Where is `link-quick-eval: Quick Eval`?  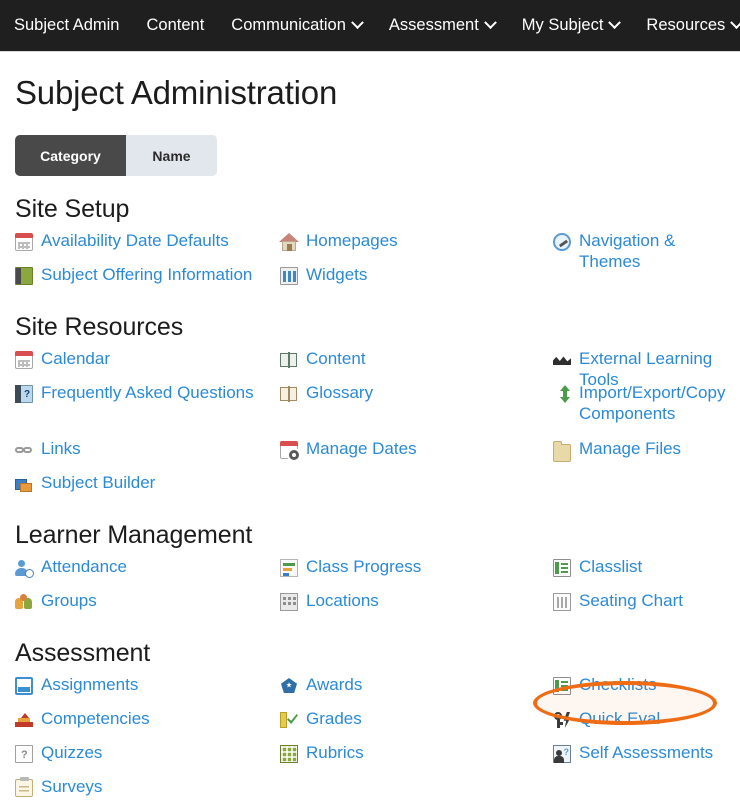 link-quick-eval: Quick Eval is located at coordinates (606, 718).